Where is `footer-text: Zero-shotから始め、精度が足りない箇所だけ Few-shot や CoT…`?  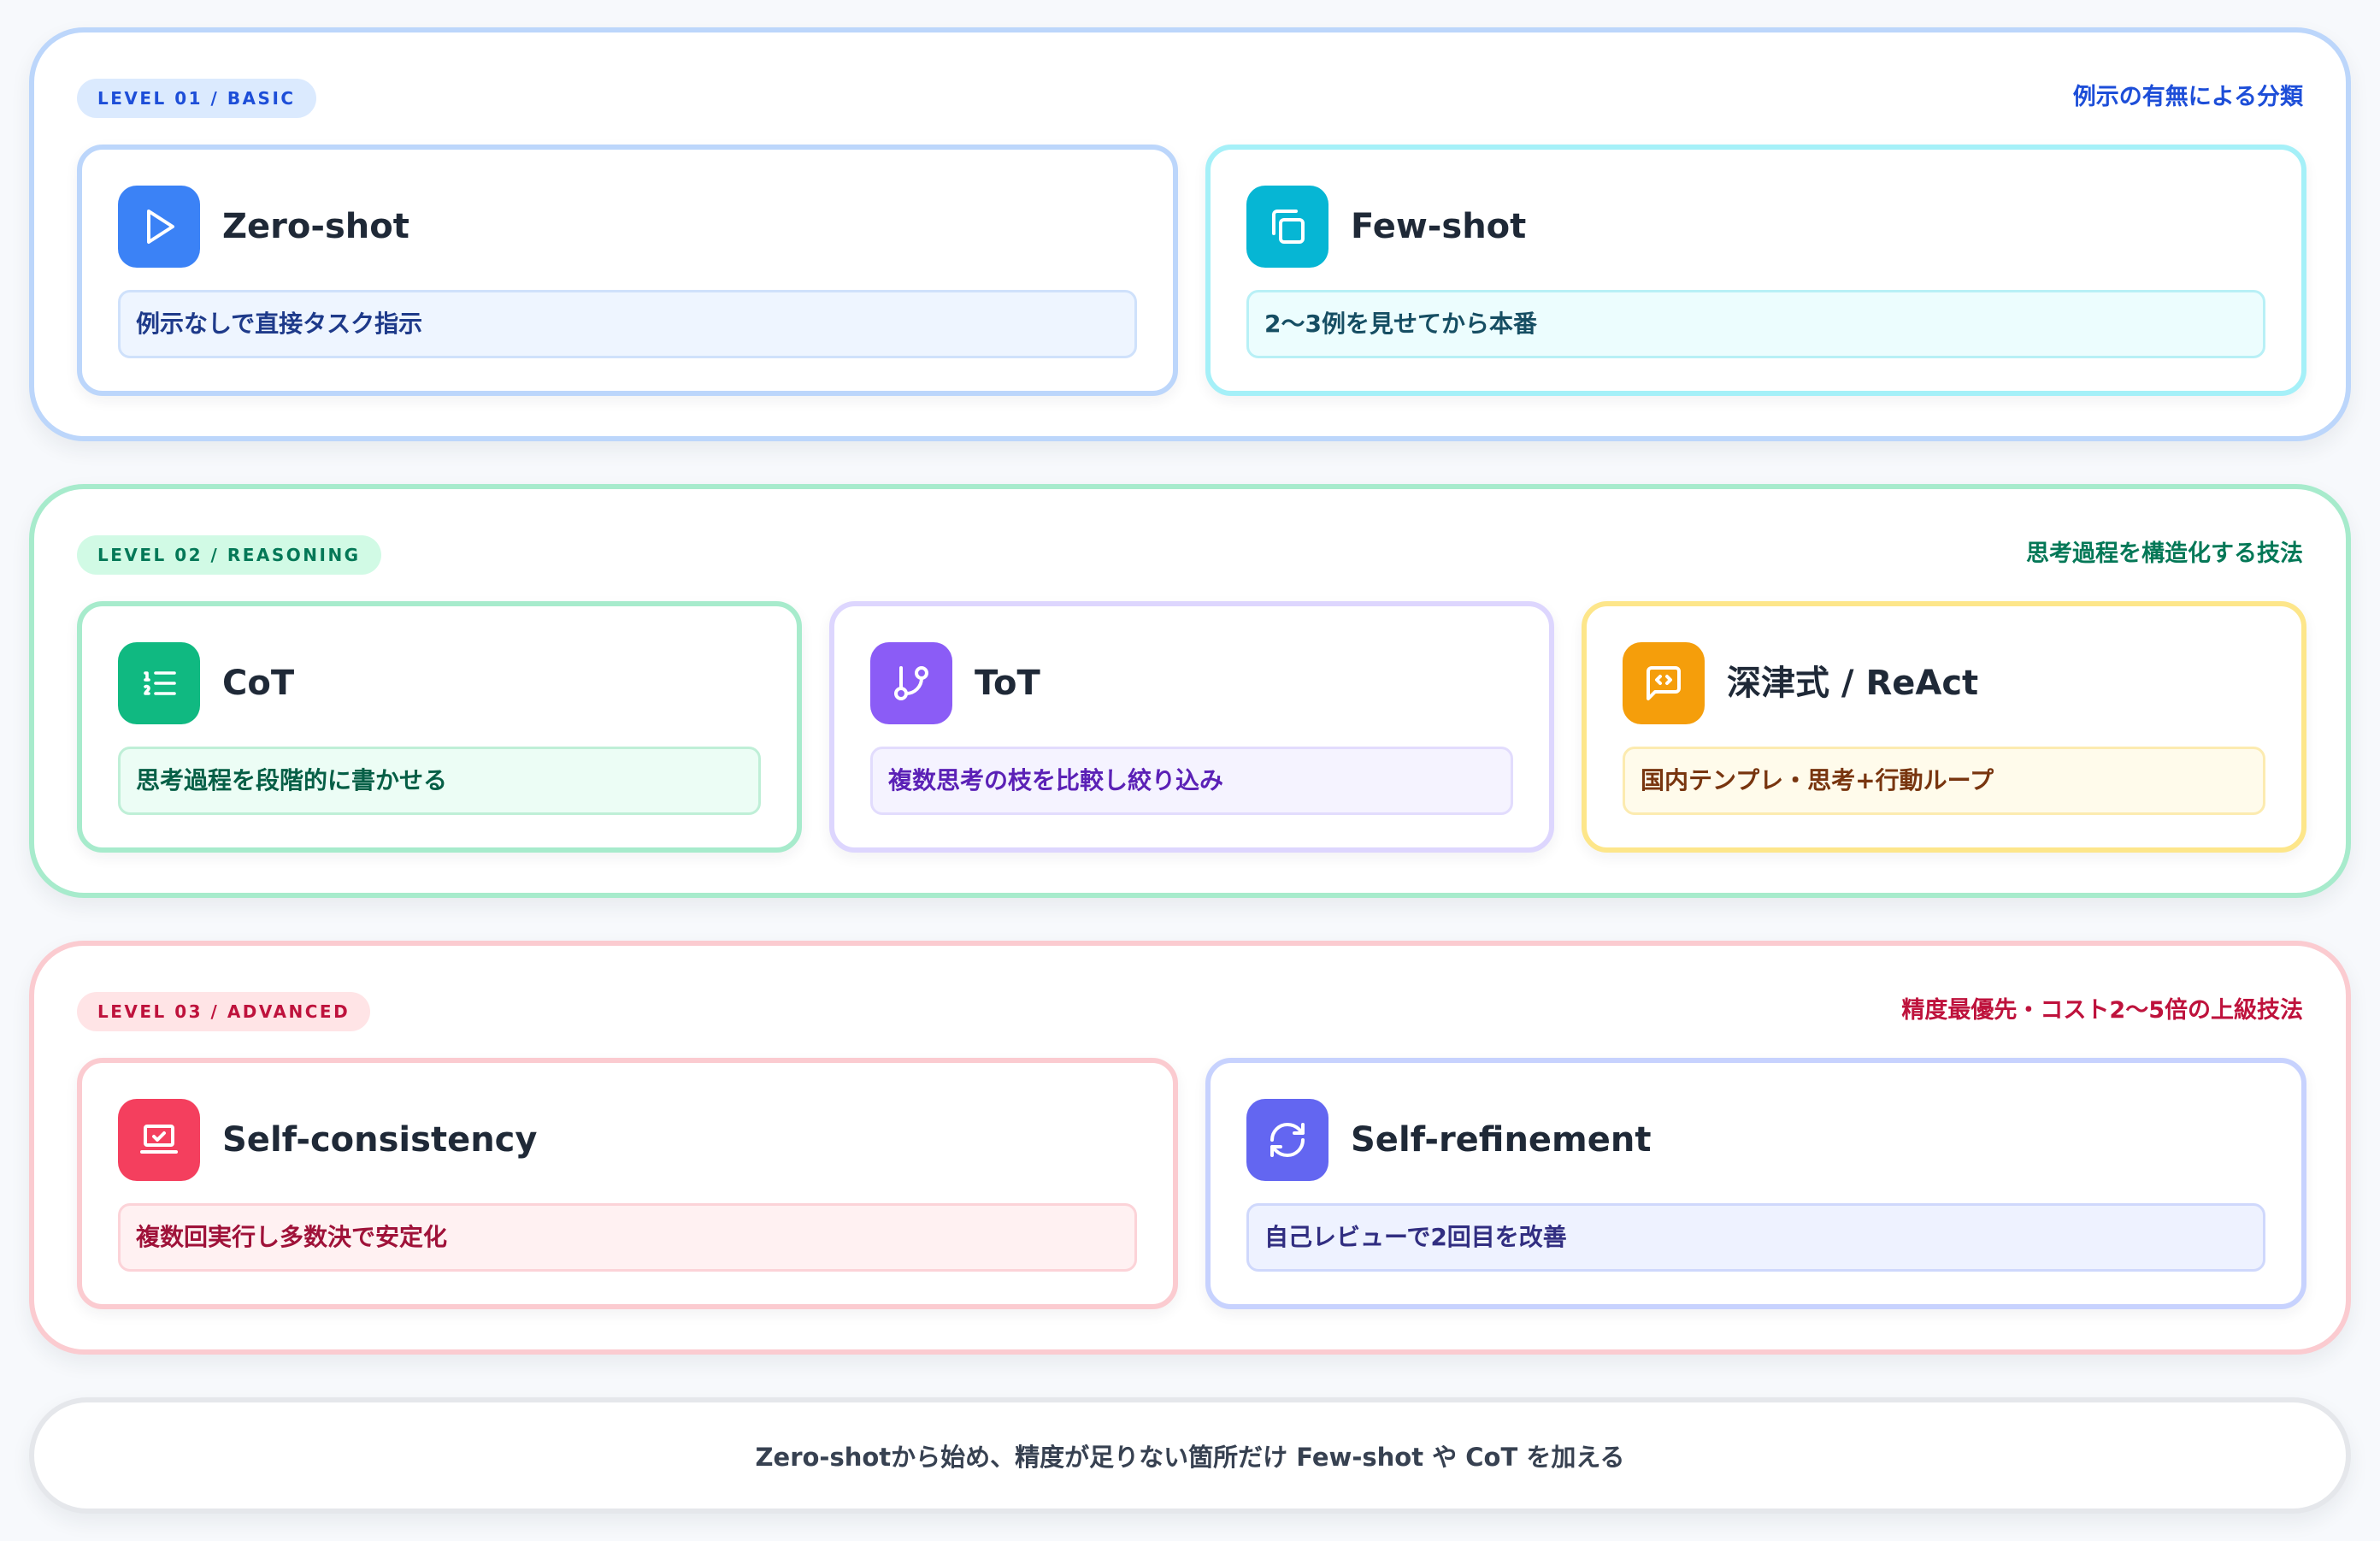 footer-text: Zero-shotから始め、精度が足りない箇所だけ Few-shot や CoT… is located at coordinates (1190, 1457).